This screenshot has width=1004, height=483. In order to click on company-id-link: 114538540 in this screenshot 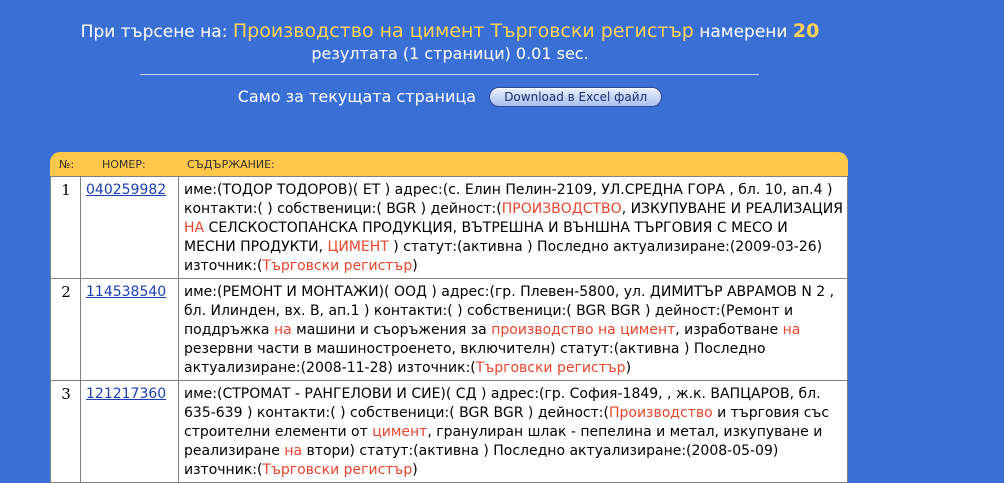, I will do `click(126, 292)`.